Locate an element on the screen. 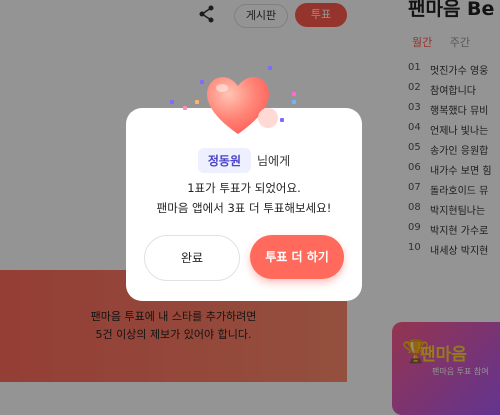  done-button: 완료 is located at coordinates (192, 258).